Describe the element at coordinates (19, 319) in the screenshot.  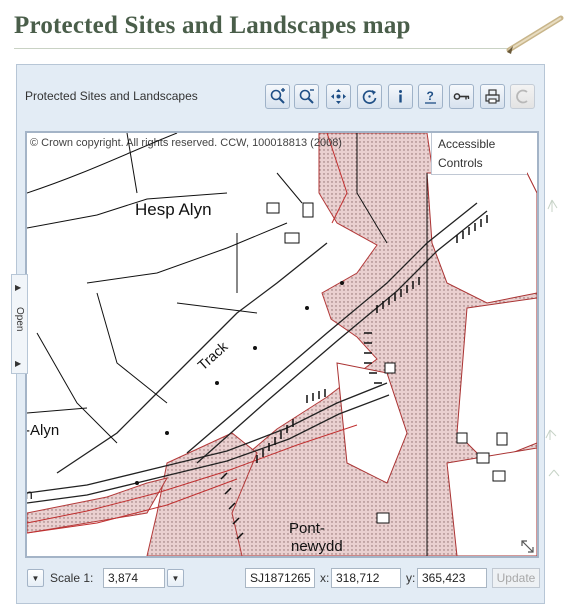
I see `side-panel-label: Open` at that location.